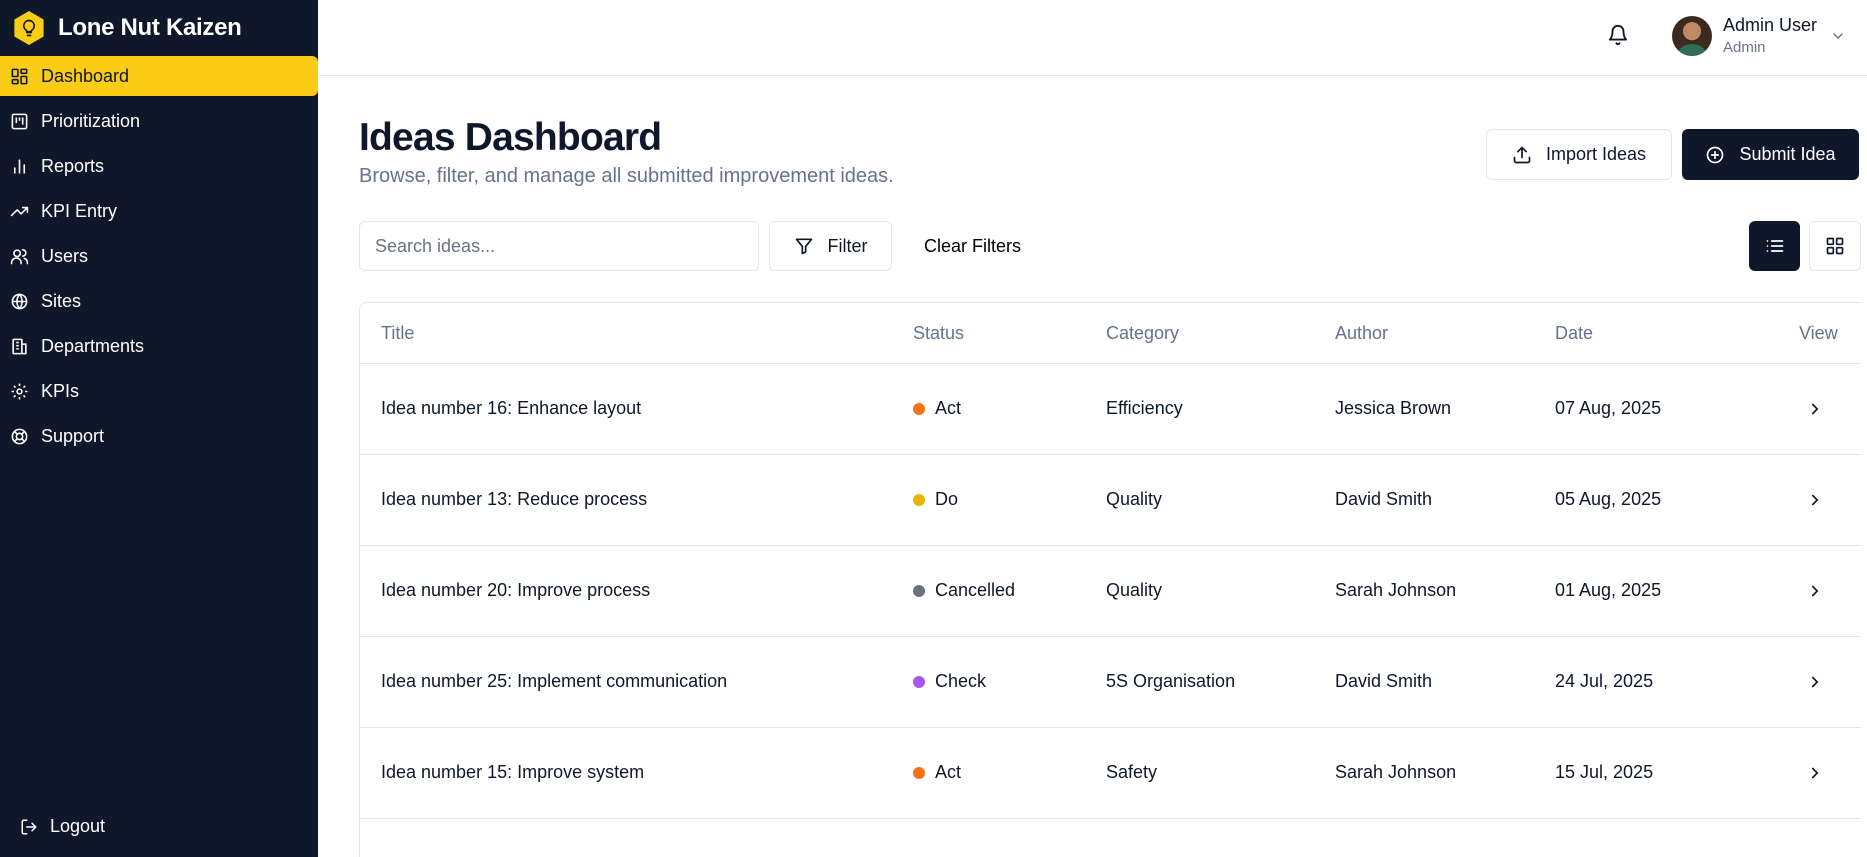  I want to click on dashboard-icon, so click(19, 76).